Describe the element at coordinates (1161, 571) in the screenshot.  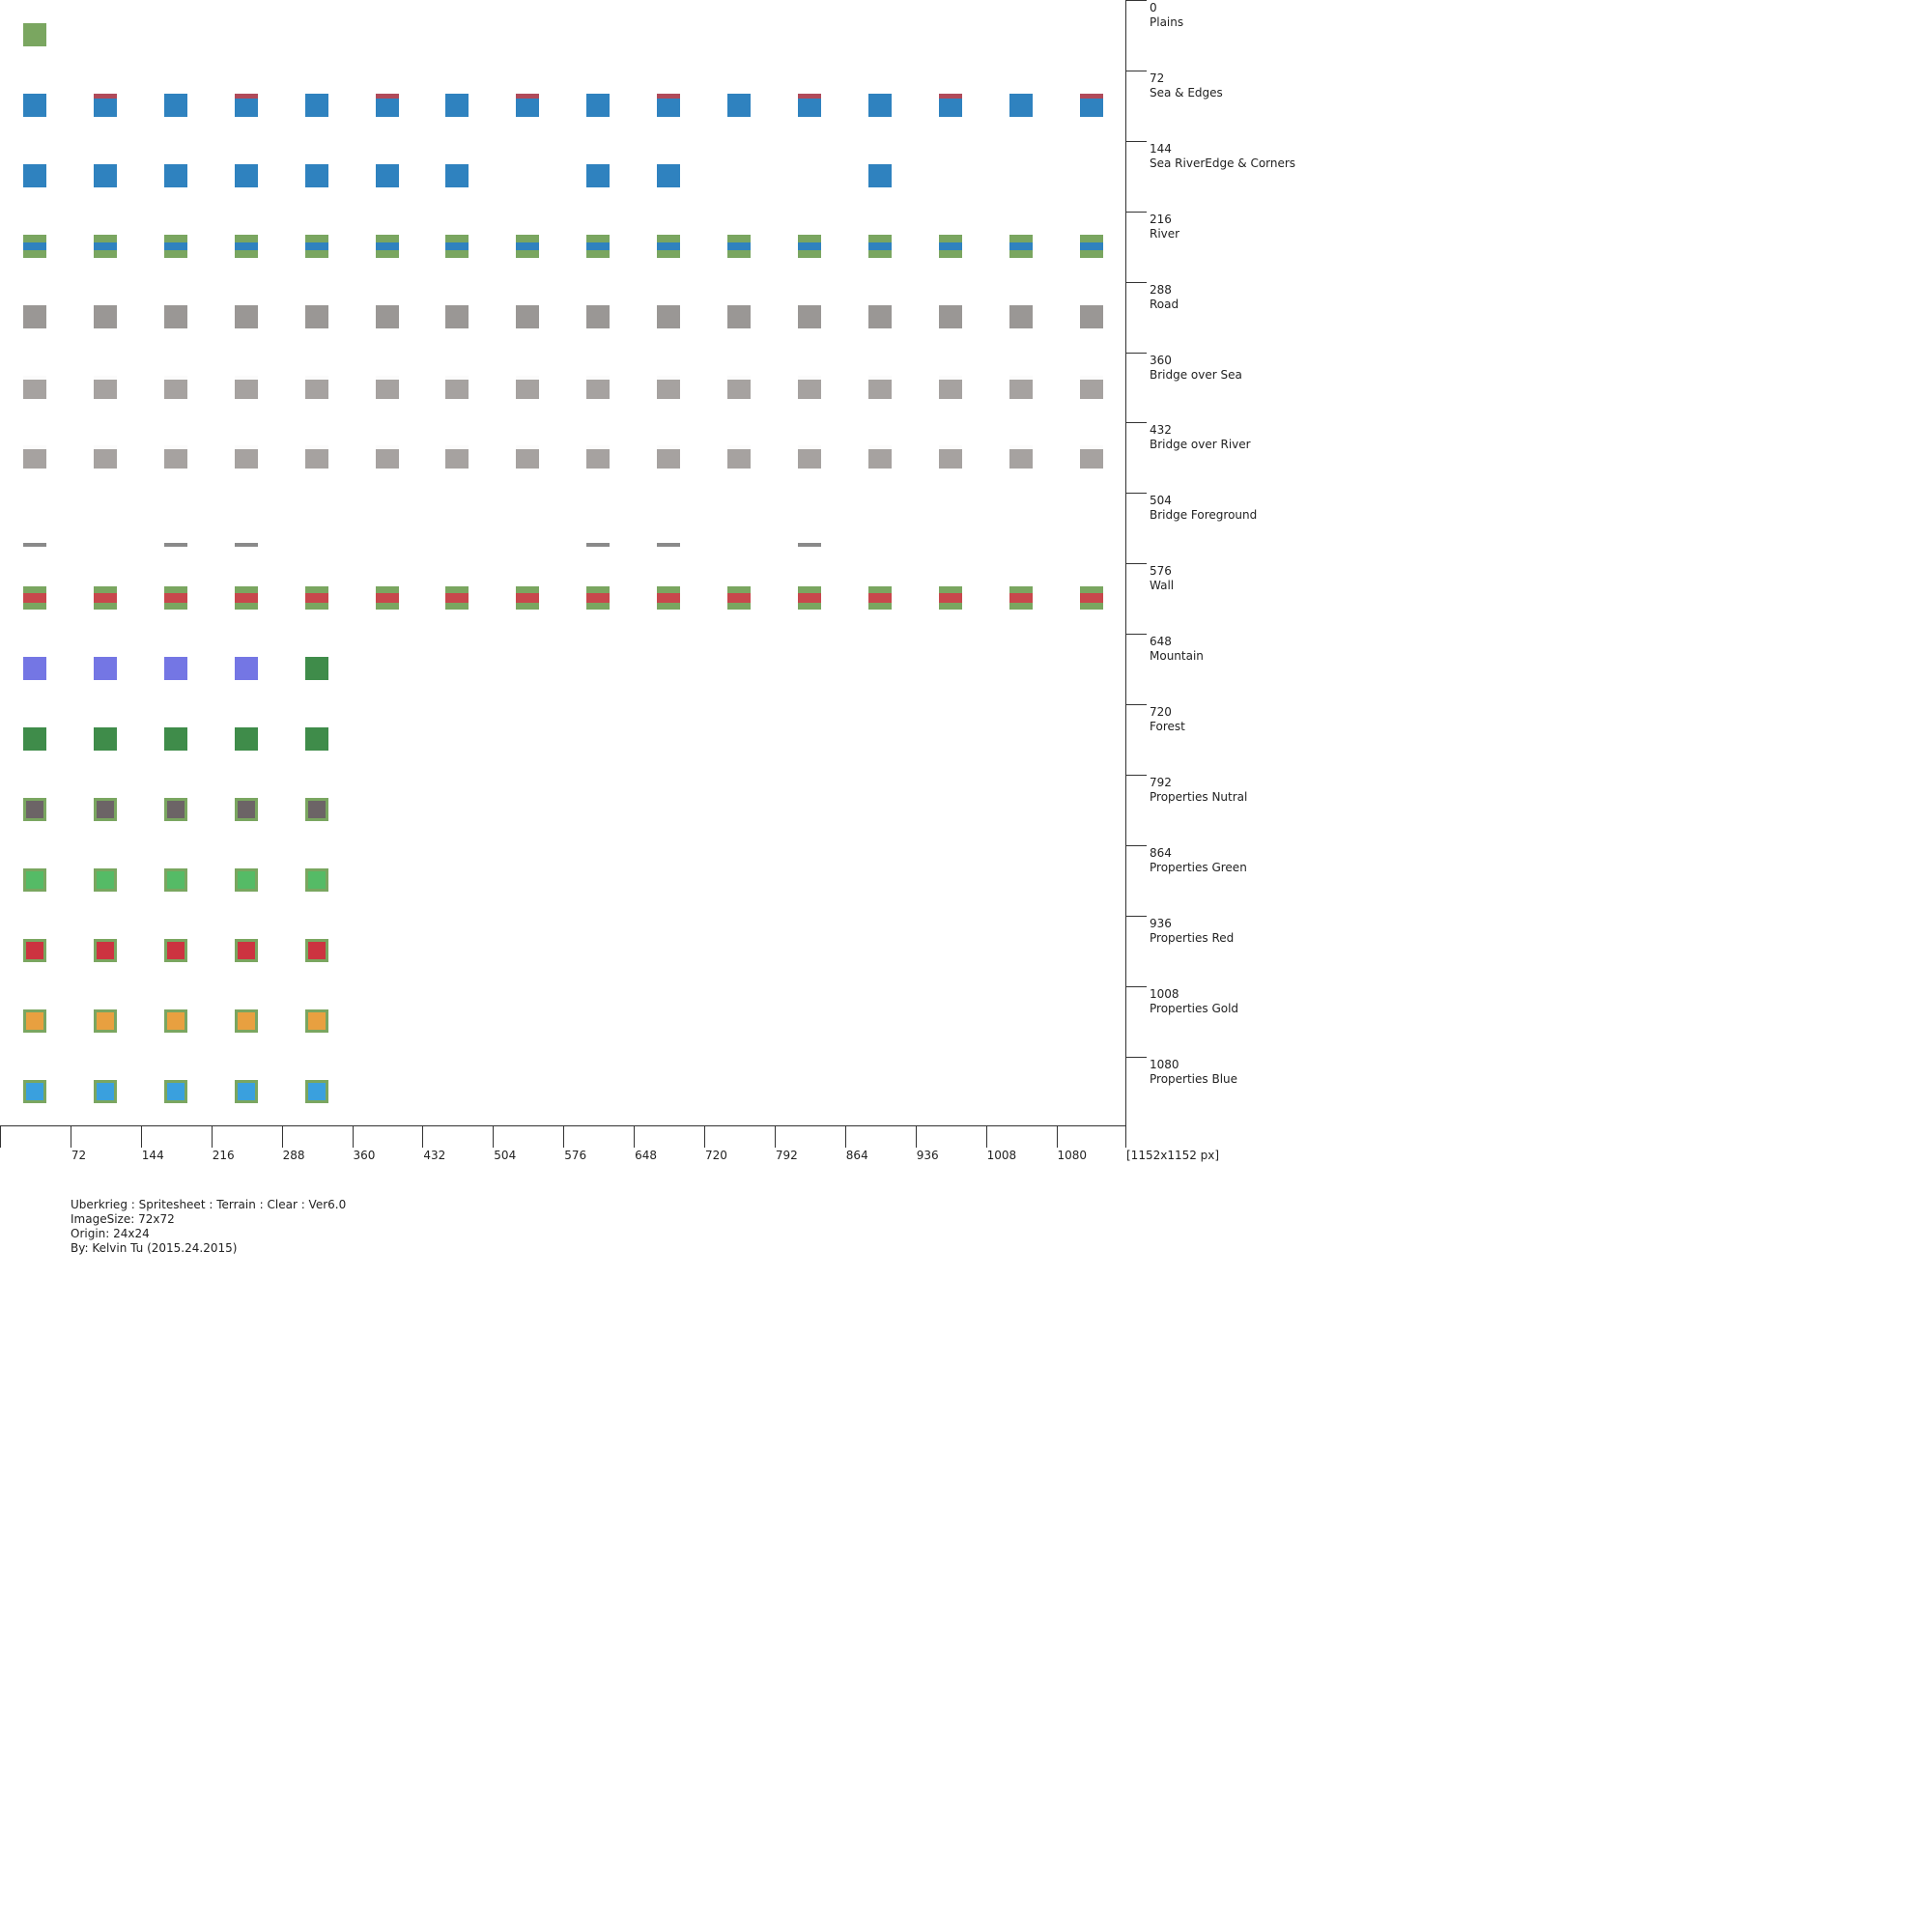
I see `row-offset: 576` at that location.